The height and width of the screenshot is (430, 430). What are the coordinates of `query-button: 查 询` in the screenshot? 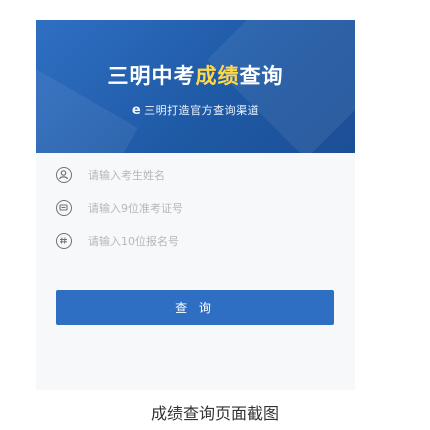 It's located at (195, 307).